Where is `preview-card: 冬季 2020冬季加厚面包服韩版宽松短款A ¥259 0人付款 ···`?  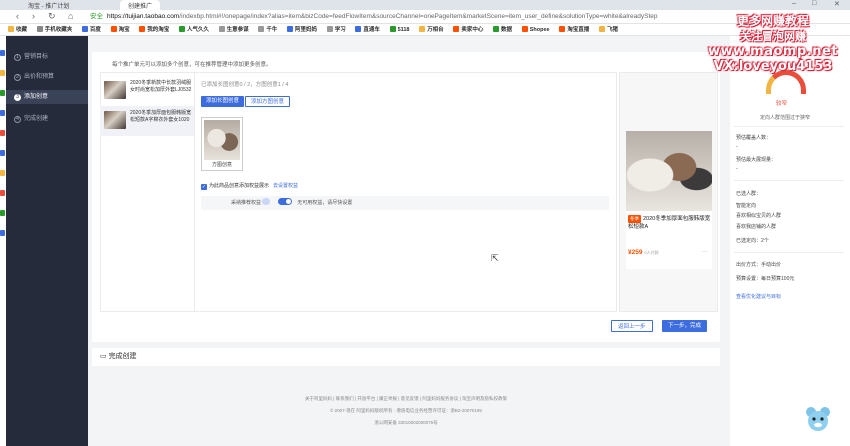 preview-card: 冬季 2020冬季加厚面包服韩版宽松短款A ¥259 0人付款 ··· is located at coordinates (669, 200).